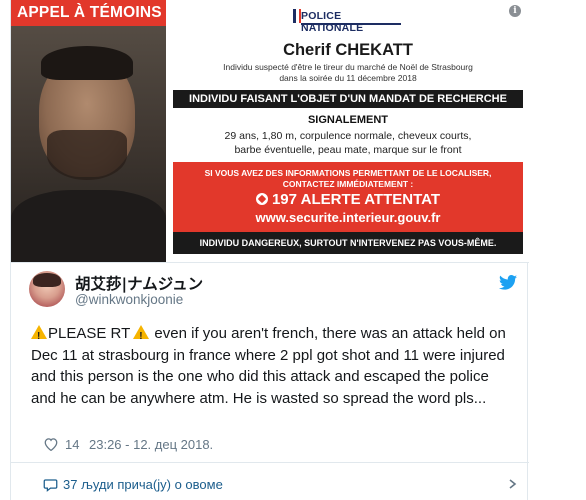 The width and height of the screenshot is (586, 500). I want to click on reply-bubble-icon, so click(50, 485).